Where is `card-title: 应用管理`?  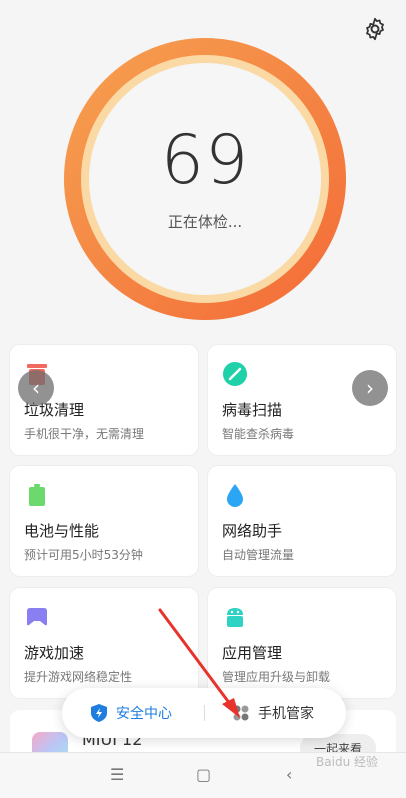
card-title: 应用管理 is located at coordinates (252, 653).